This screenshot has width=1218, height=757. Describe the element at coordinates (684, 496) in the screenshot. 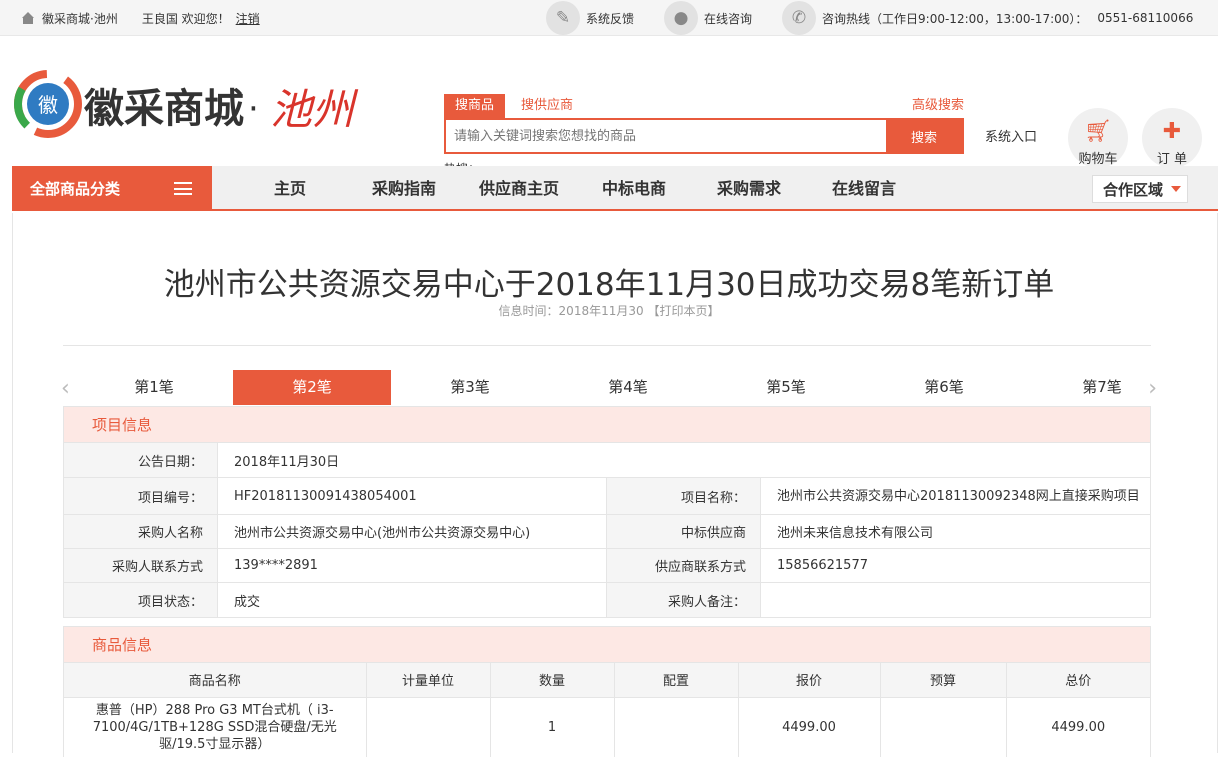

I see `project-name-label: 项目名称：` at that location.